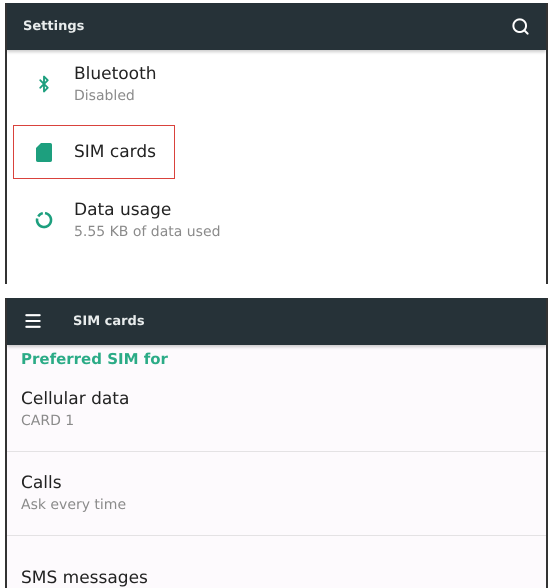 This screenshot has height=588, width=557. I want to click on item-title: Cellular data, so click(75, 399).